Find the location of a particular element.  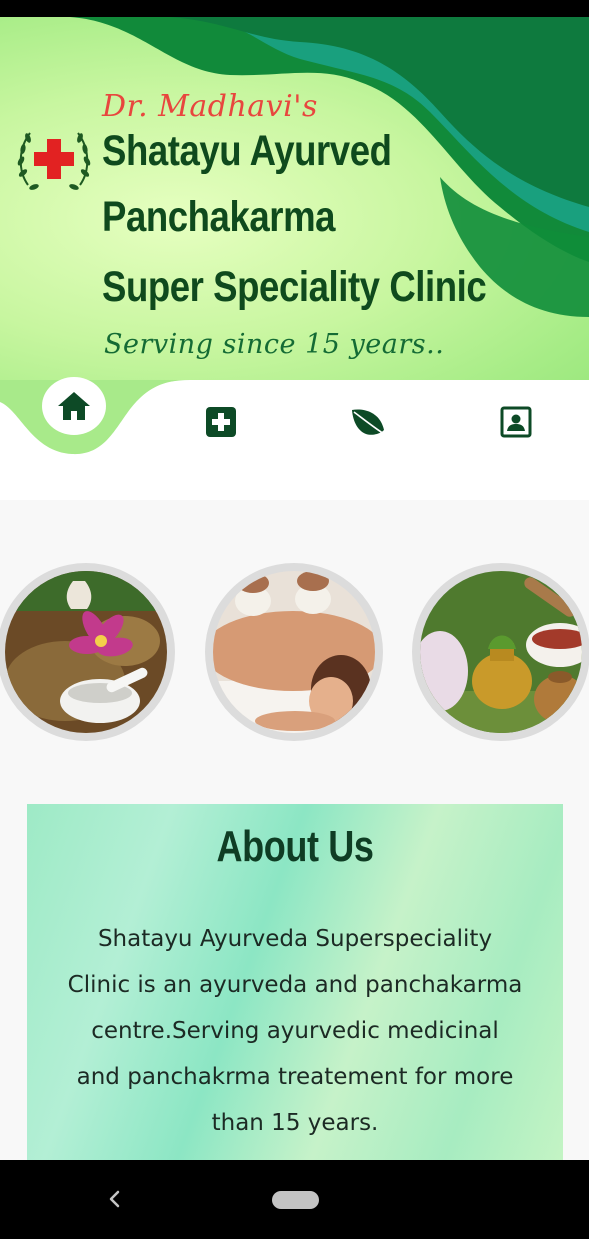

gallery-image-herbs is located at coordinates (87, 652).